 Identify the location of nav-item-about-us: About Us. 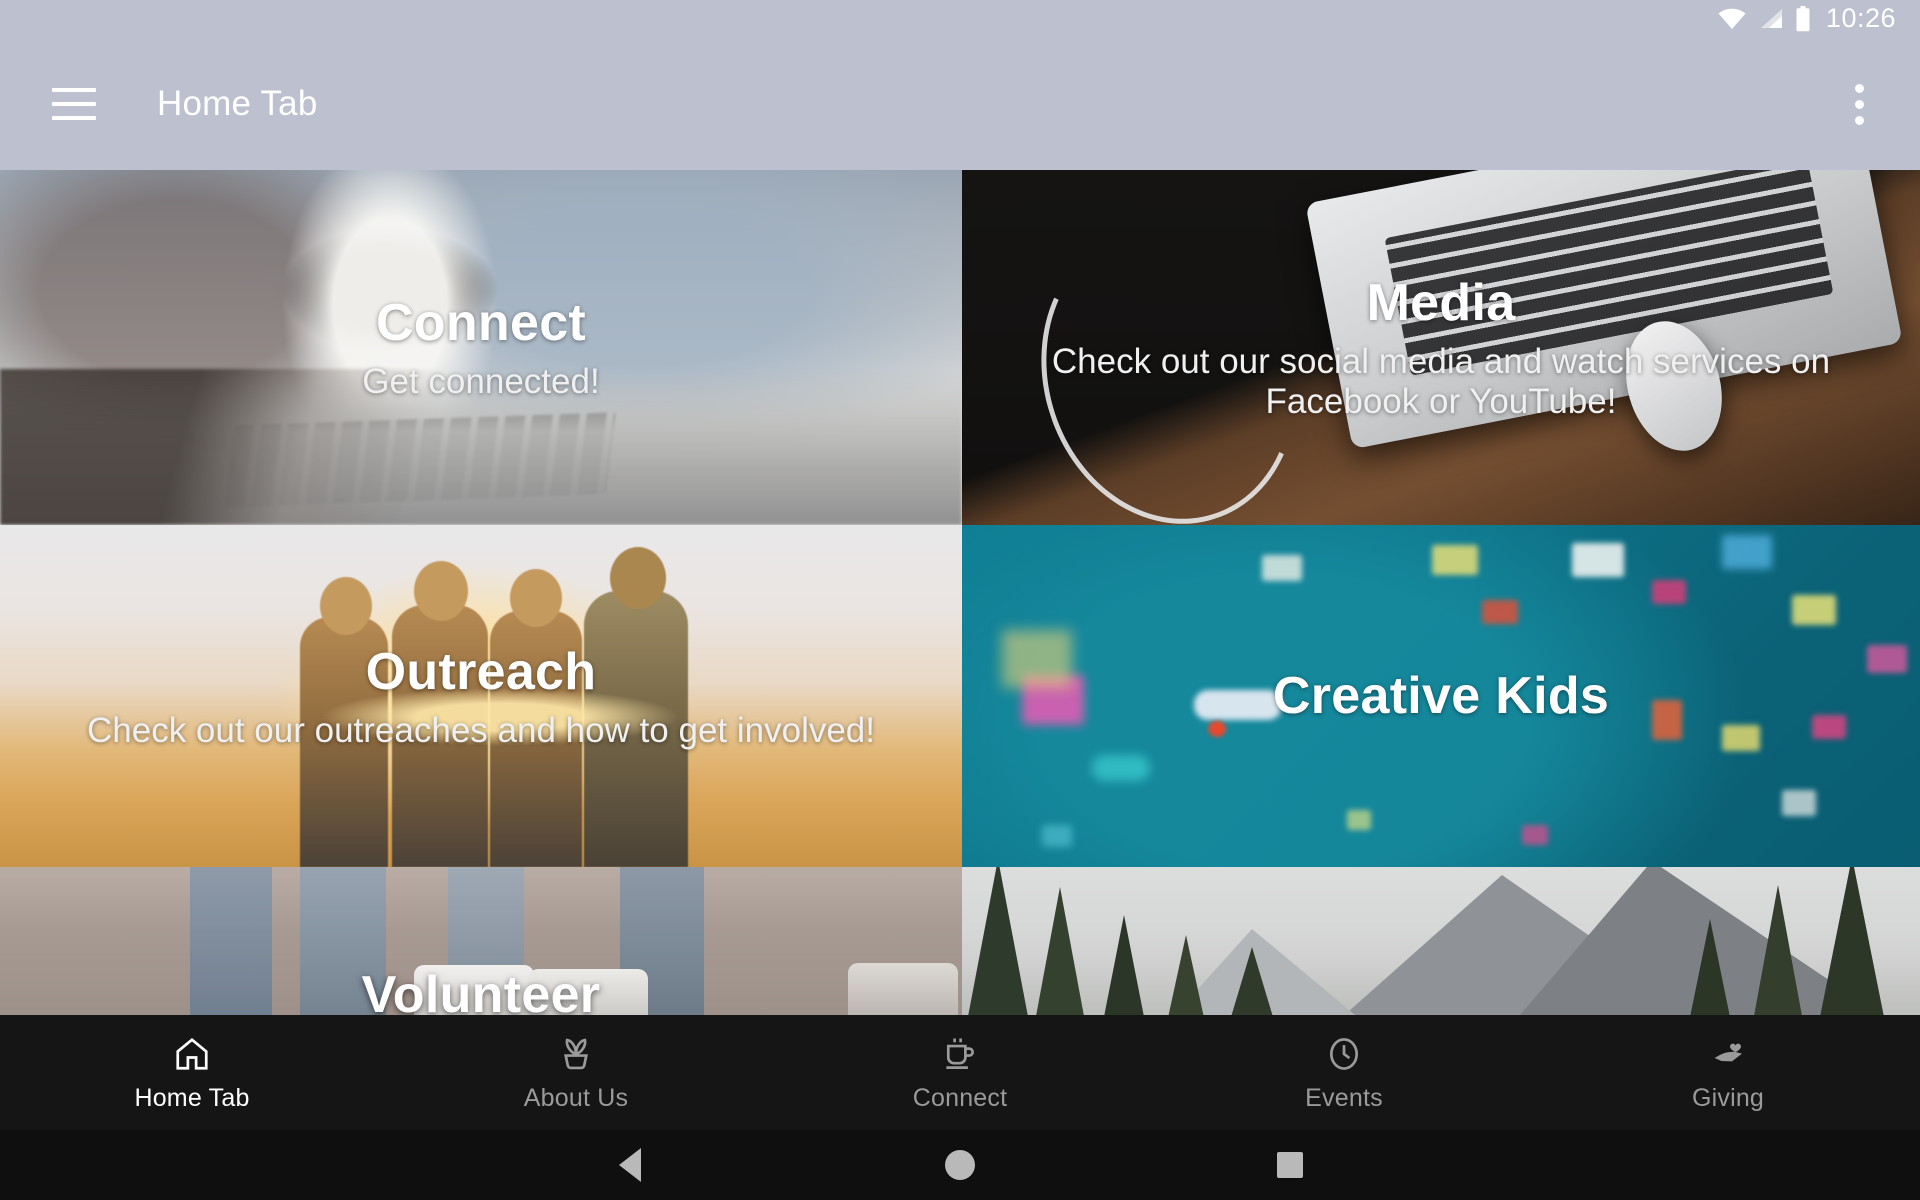
(576, 1073).